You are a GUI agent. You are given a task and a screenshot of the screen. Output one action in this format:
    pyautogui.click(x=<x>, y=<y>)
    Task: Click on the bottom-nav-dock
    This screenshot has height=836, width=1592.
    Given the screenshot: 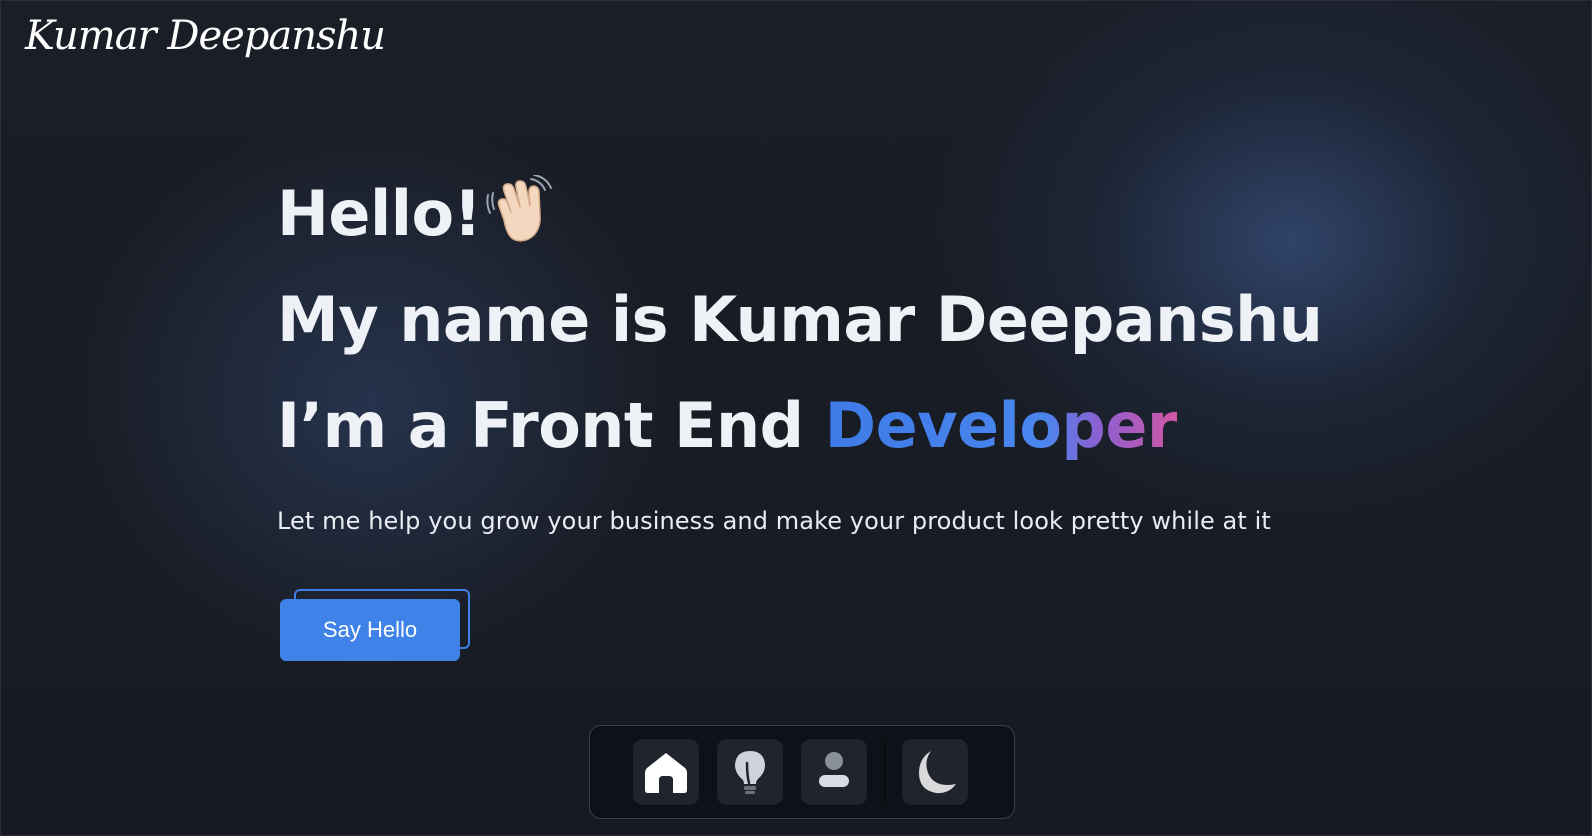 What is the action you would take?
    pyautogui.click(x=802, y=772)
    